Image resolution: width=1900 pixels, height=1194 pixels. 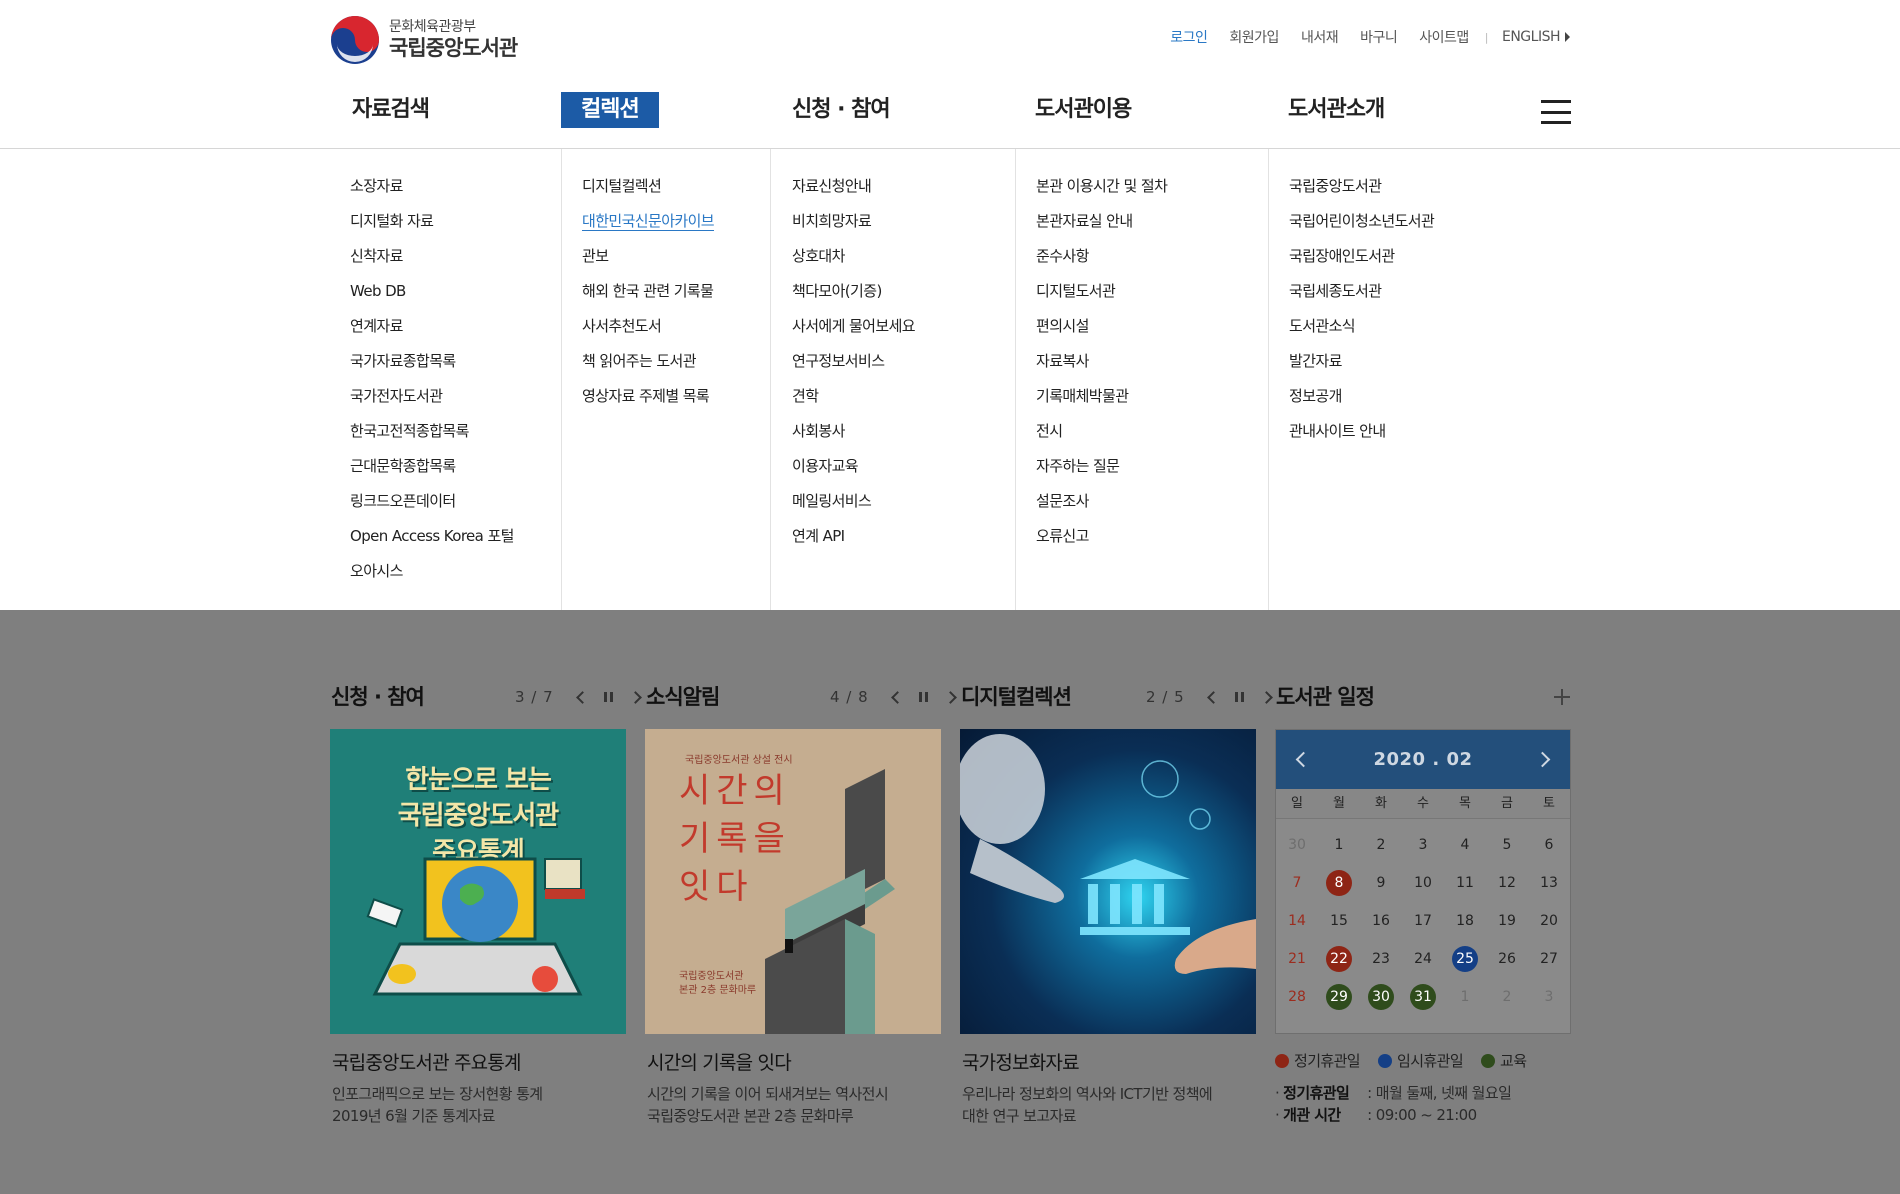 I want to click on menu-item: 비치희망자료, so click(x=853, y=227).